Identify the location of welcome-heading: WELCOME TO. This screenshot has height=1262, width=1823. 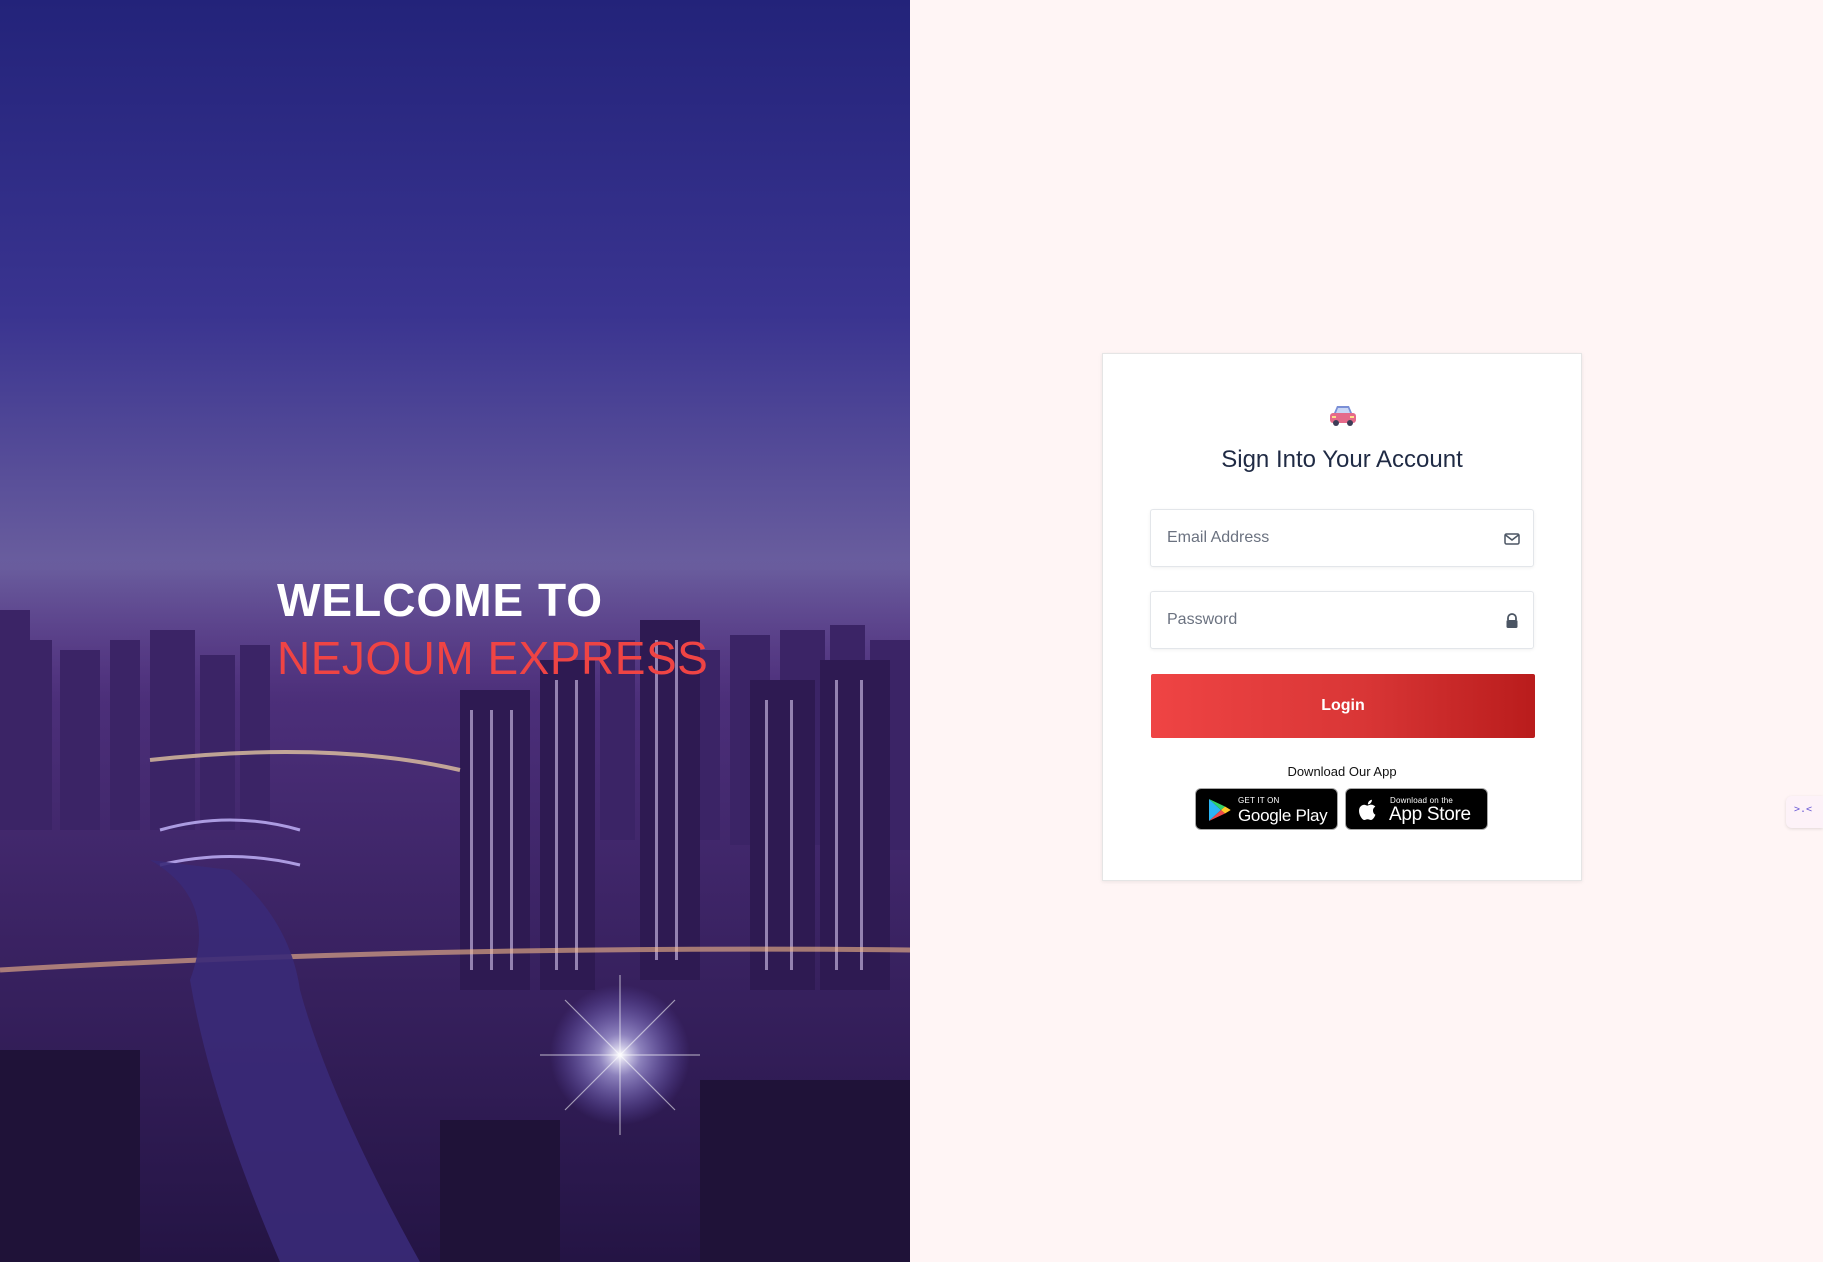
(440, 600).